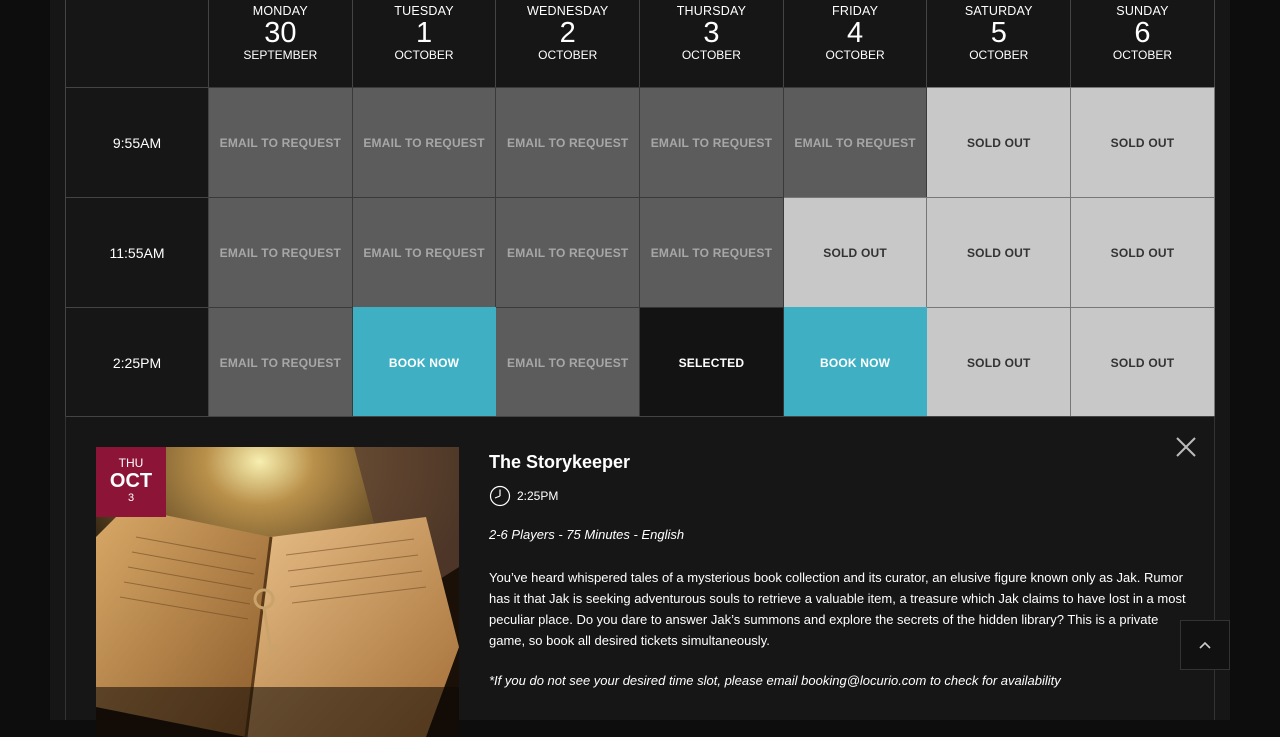 The image size is (1280, 737). What do you see at coordinates (567, 33) in the screenshot?
I see `day-number: 2` at bounding box center [567, 33].